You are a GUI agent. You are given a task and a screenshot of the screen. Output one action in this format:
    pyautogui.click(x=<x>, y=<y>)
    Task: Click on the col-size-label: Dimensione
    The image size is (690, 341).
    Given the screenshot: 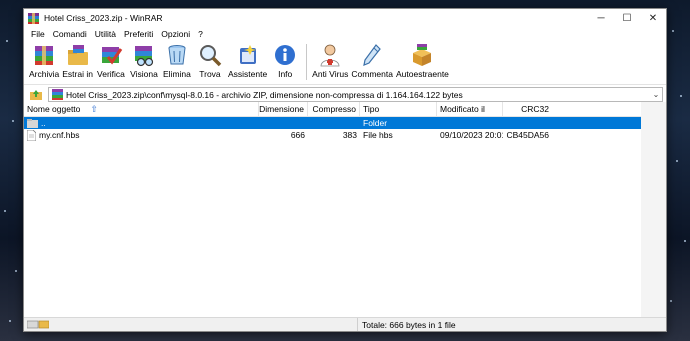 What is the action you would take?
    pyautogui.click(x=281, y=109)
    